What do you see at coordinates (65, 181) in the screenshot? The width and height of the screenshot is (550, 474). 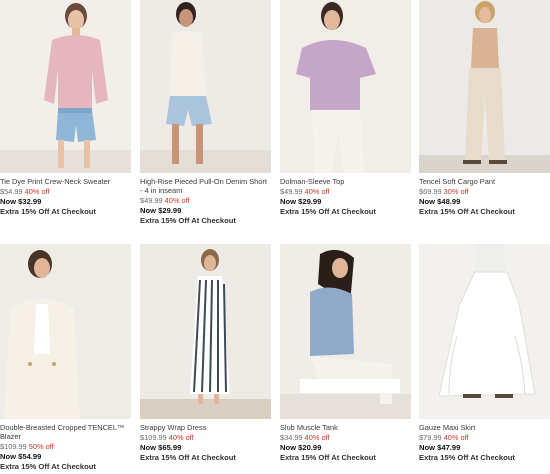 I see `product-name: Tie Dye Print Crew-Neck Sweater` at bounding box center [65, 181].